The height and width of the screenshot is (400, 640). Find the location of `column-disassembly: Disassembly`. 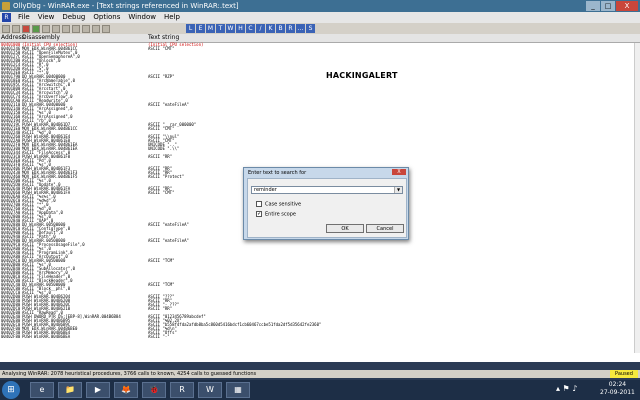

column-disassembly: Disassembly is located at coordinates (41, 38).